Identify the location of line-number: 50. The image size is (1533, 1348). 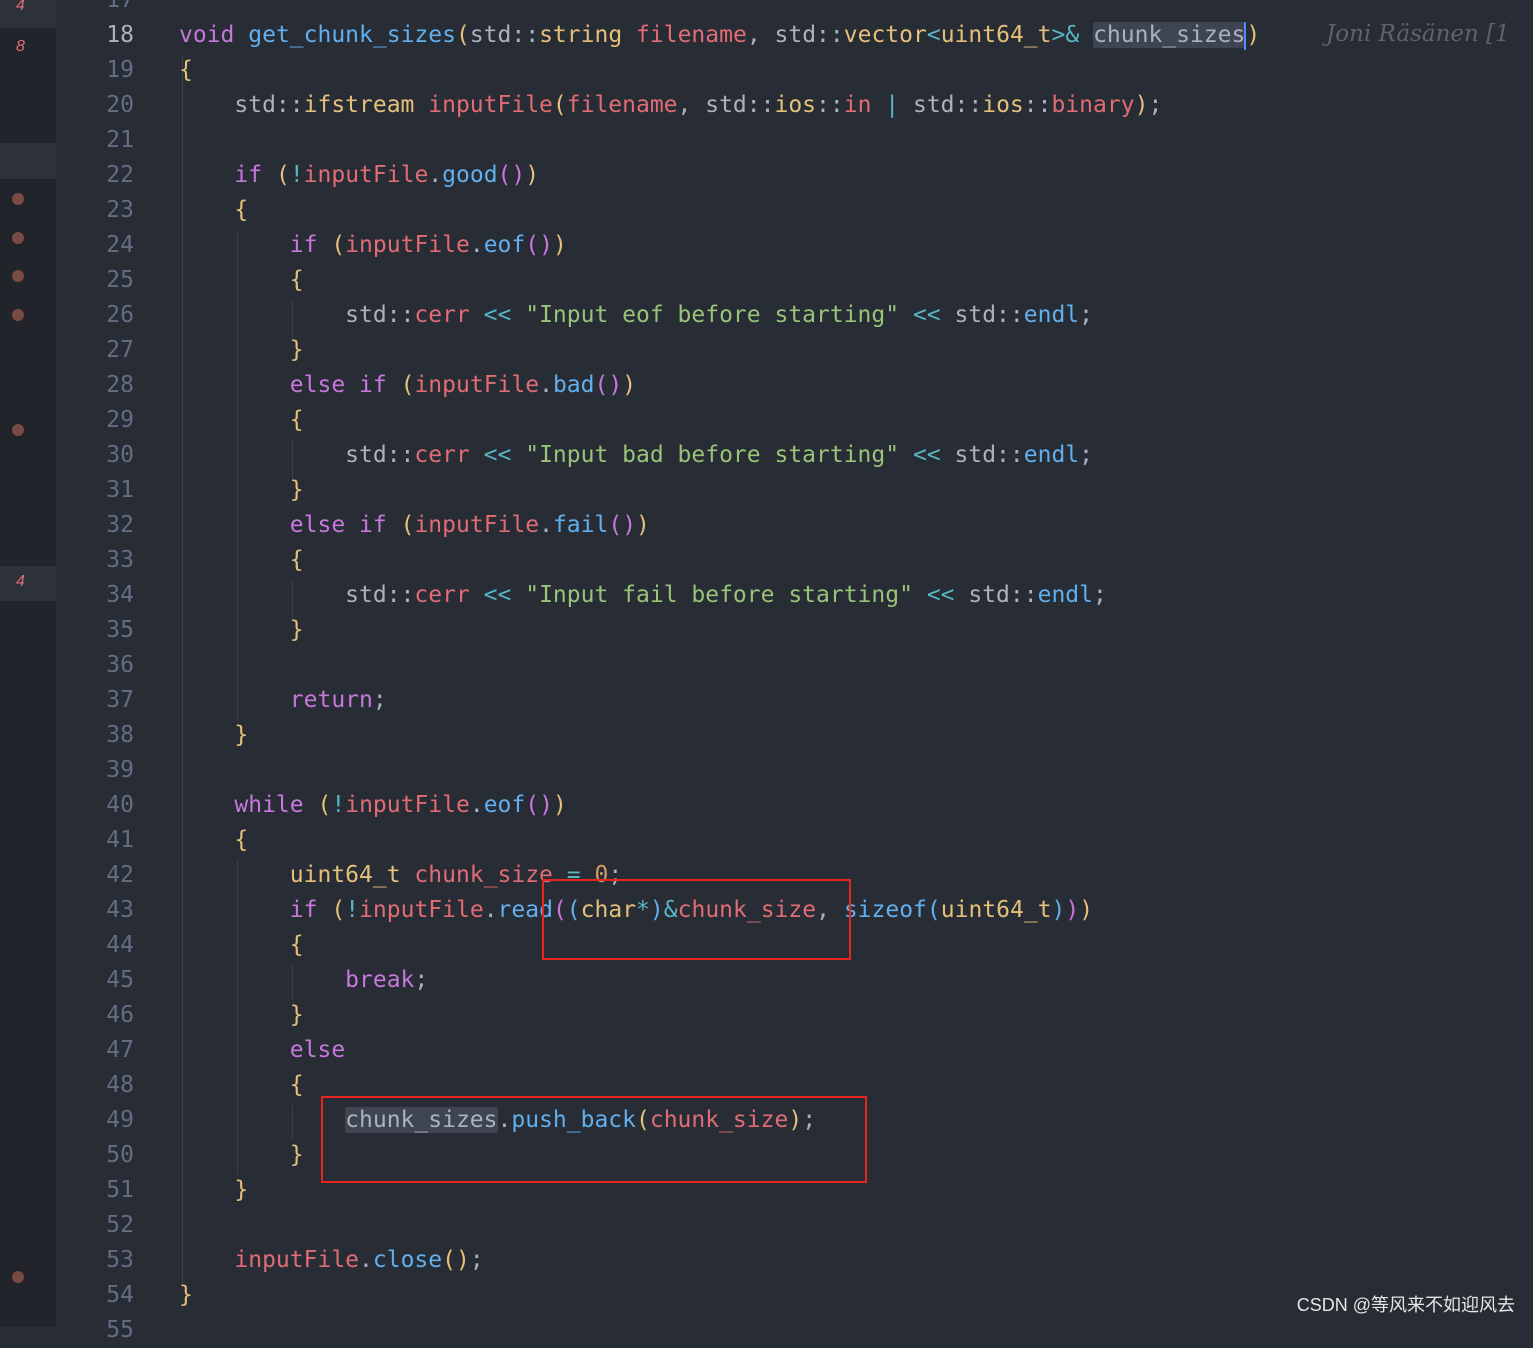
(120, 1155).